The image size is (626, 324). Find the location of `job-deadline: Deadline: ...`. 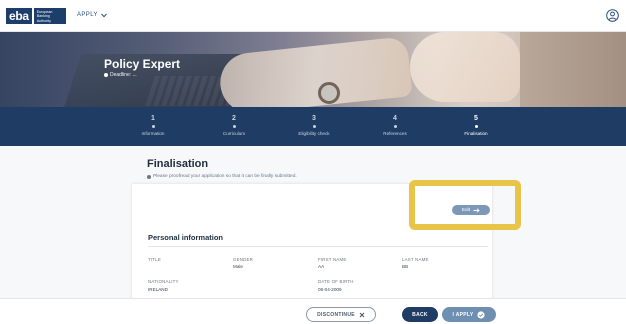

job-deadline: Deadline: ... is located at coordinates (120, 75).